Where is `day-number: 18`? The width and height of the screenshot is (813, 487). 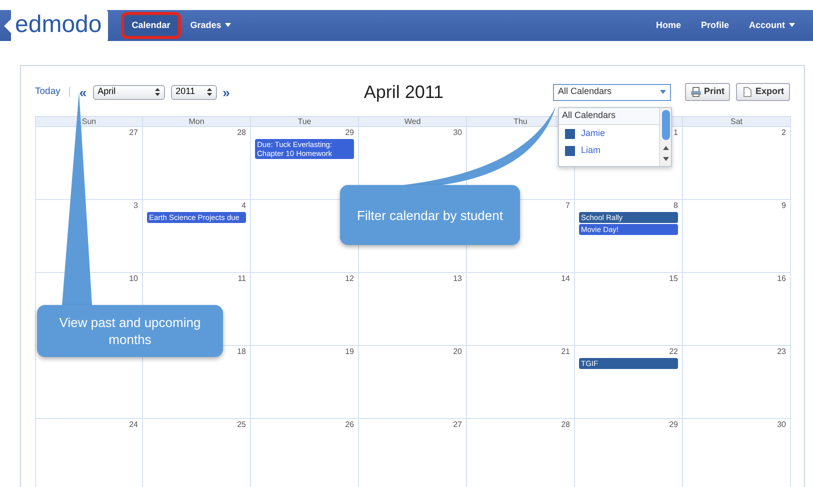
day-number: 18 is located at coordinates (241, 352).